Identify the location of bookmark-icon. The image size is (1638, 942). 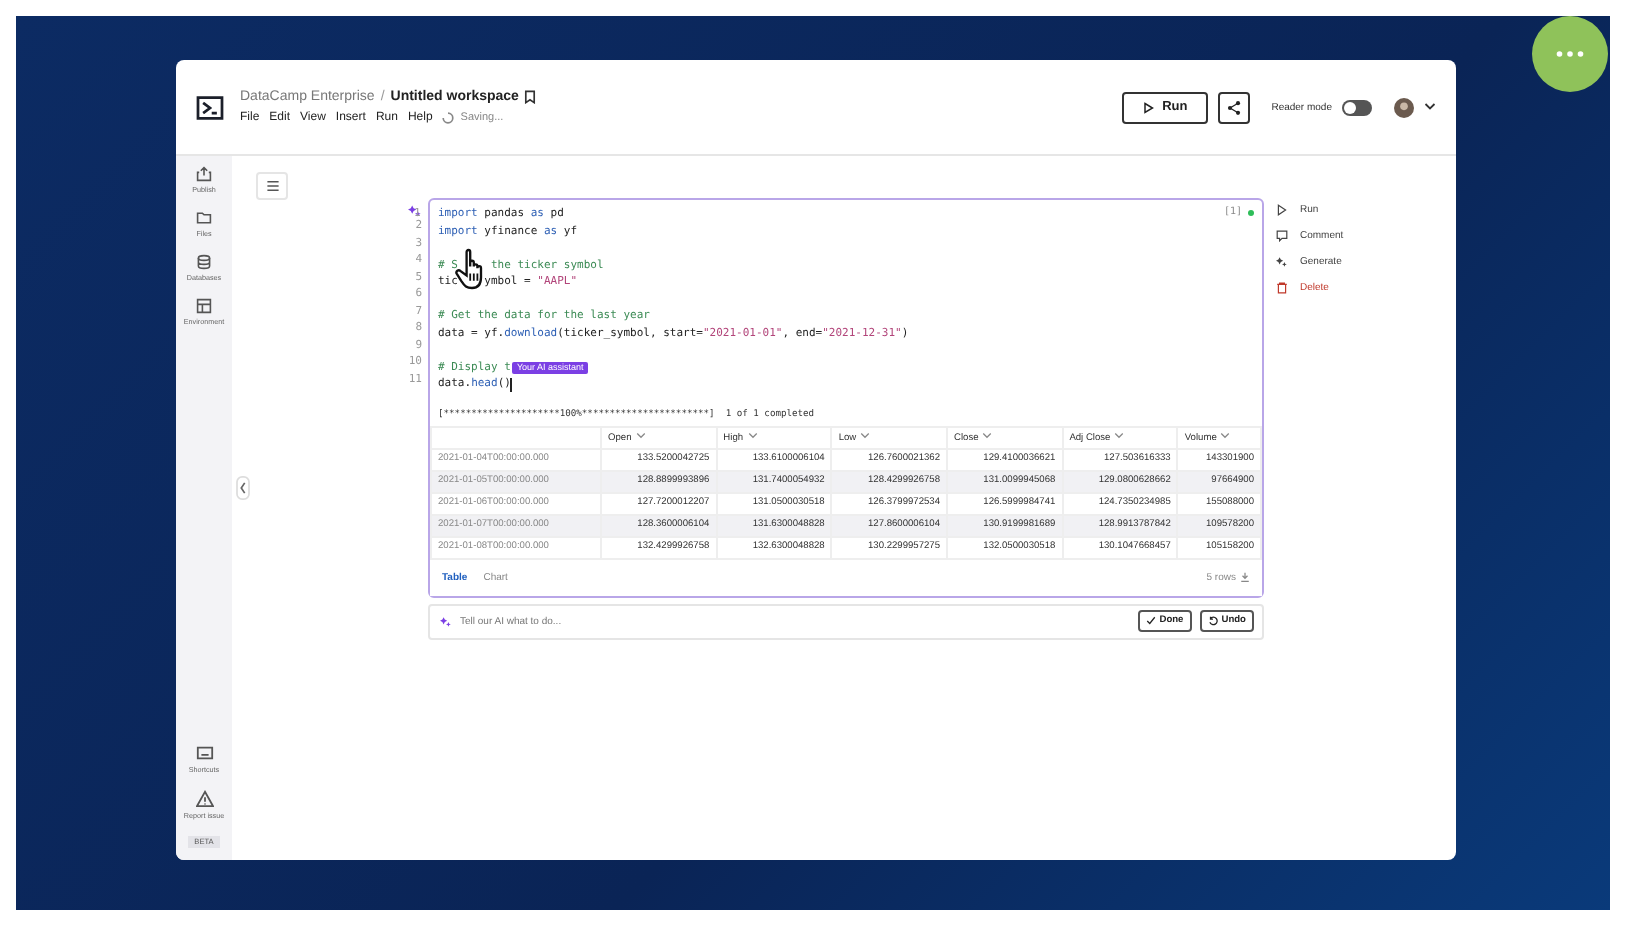
(530, 97).